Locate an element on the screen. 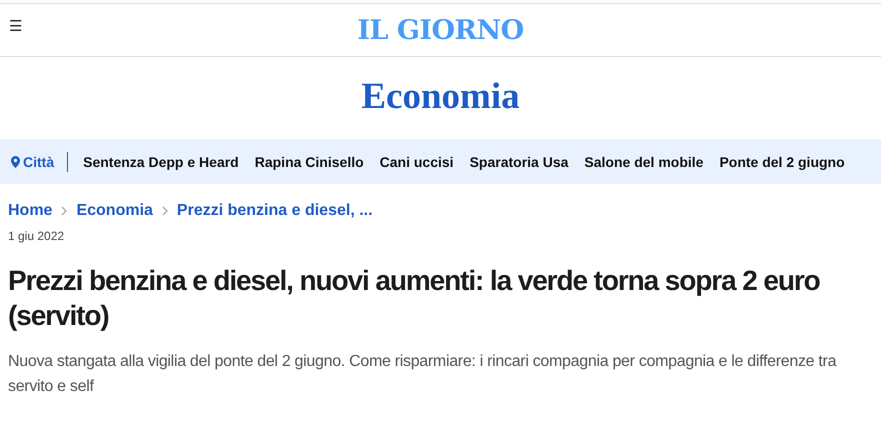 The height and width of the screenshot is (423, 881). topic-link: Salone del mobile is located at coordinates (644, 162).